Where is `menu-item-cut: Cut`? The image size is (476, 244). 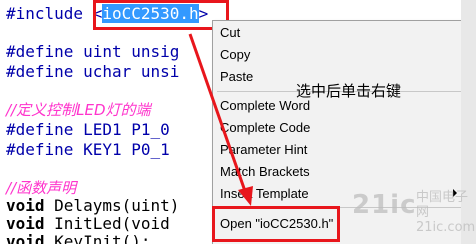
menu-item-cut: Cut is located at coordinates (230, 33).